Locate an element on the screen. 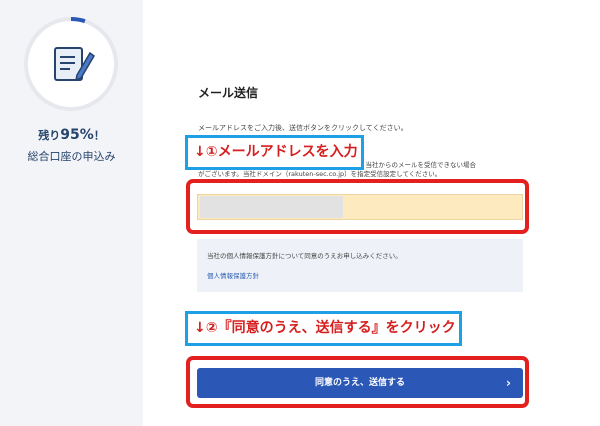  email-field is located at coordinates (271, 207).